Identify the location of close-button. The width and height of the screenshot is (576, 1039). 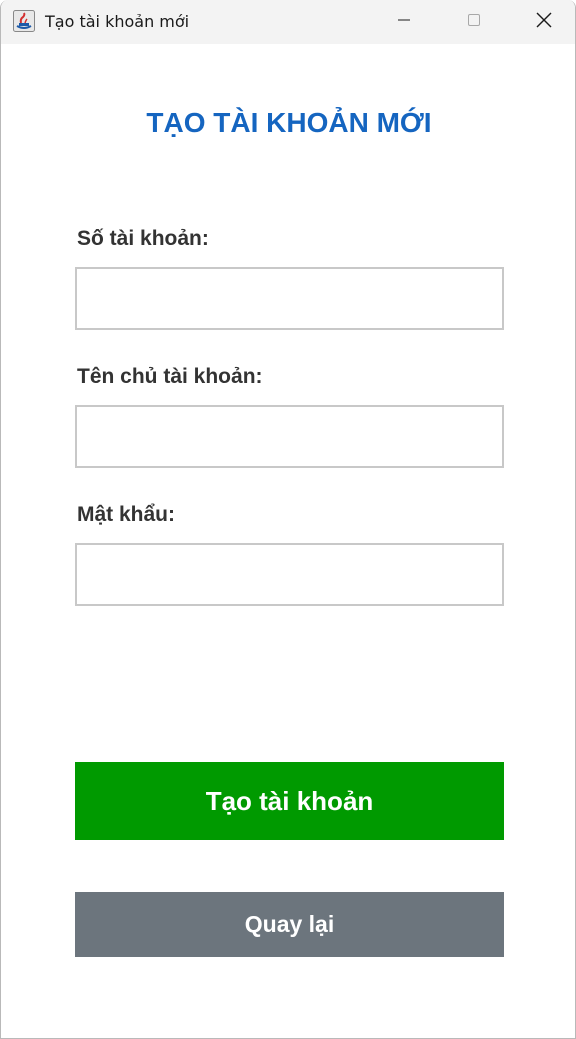
(542, 22).